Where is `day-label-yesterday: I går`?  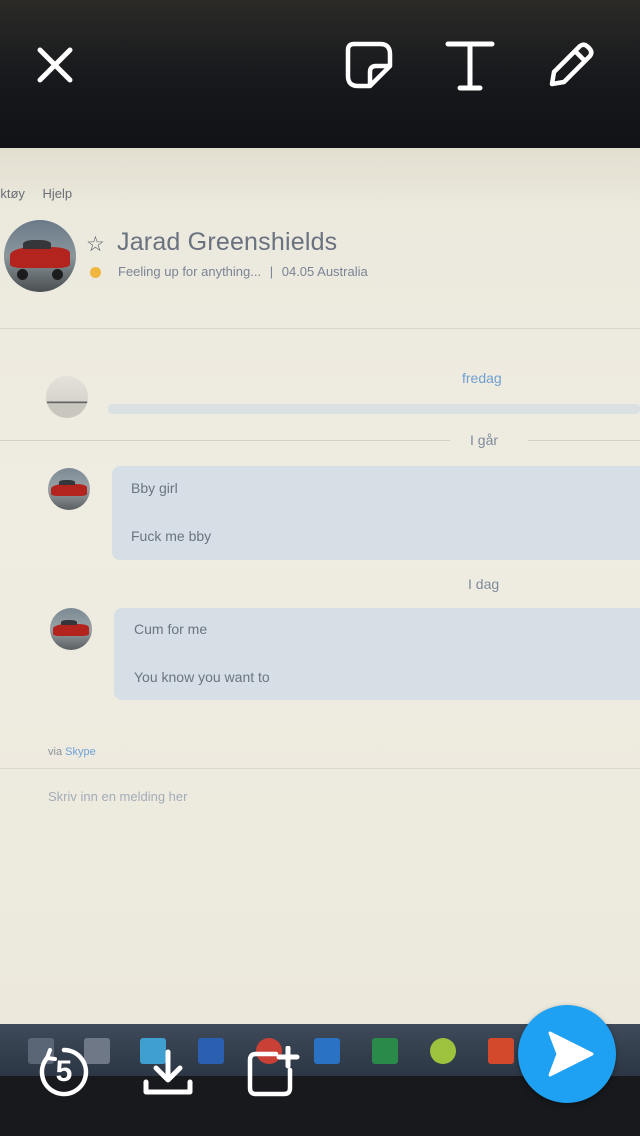
day-label-yesterday: I går is located at coordinates (484, 440).